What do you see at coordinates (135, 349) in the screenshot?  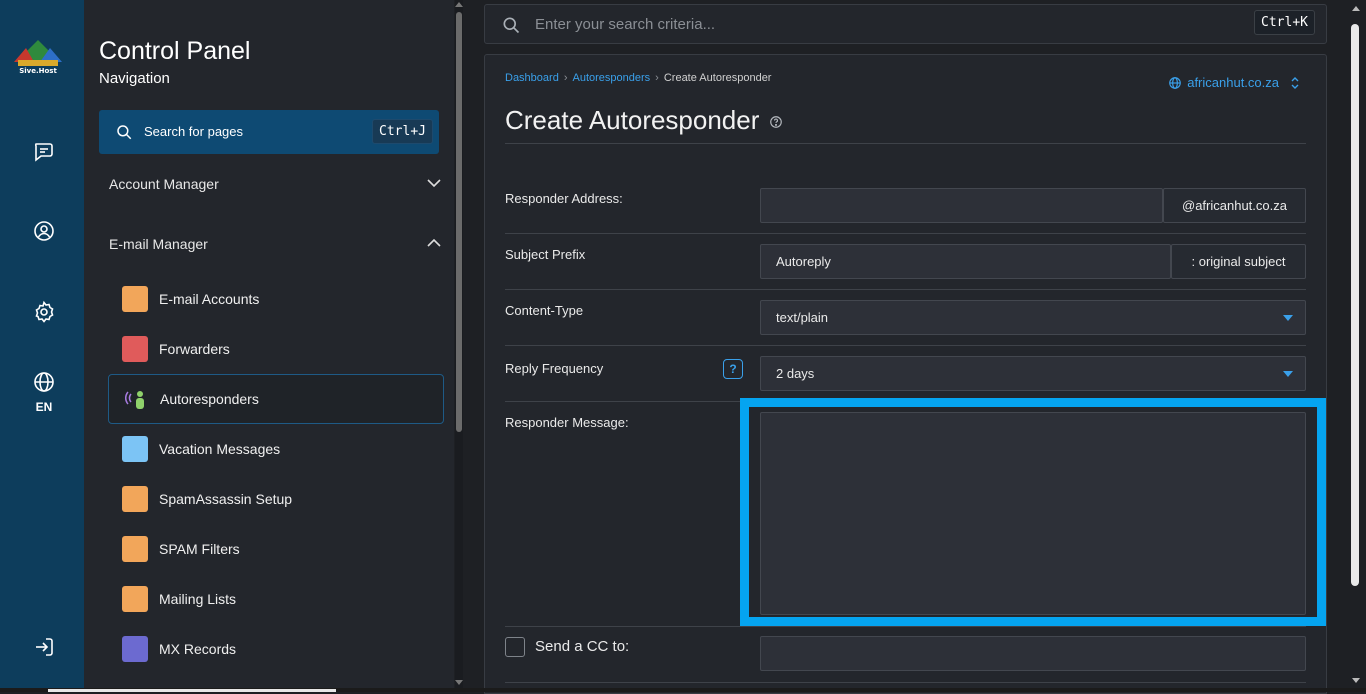 I see `forwarders-icon` at bounding box center [135, 349].